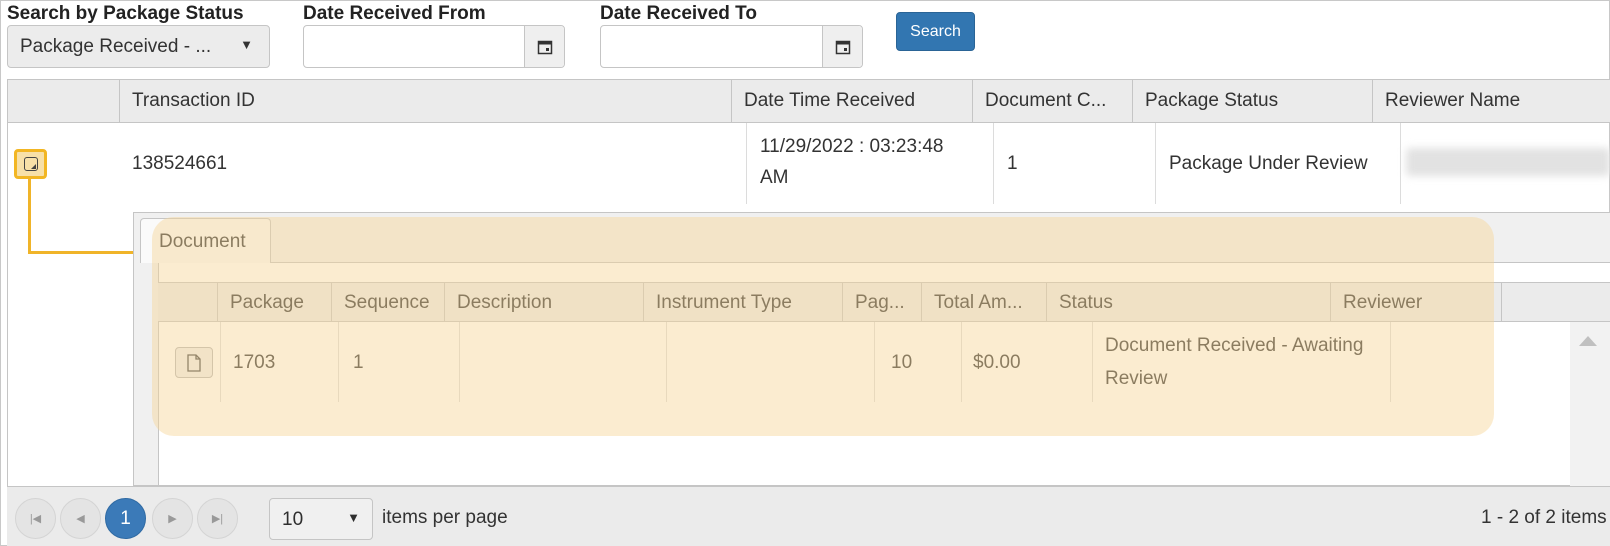  What do you see at coordinates (321, 519) in the screenshot?
I see `page-size-dropdown: 10 ▼` at bounding box center [321, 519].